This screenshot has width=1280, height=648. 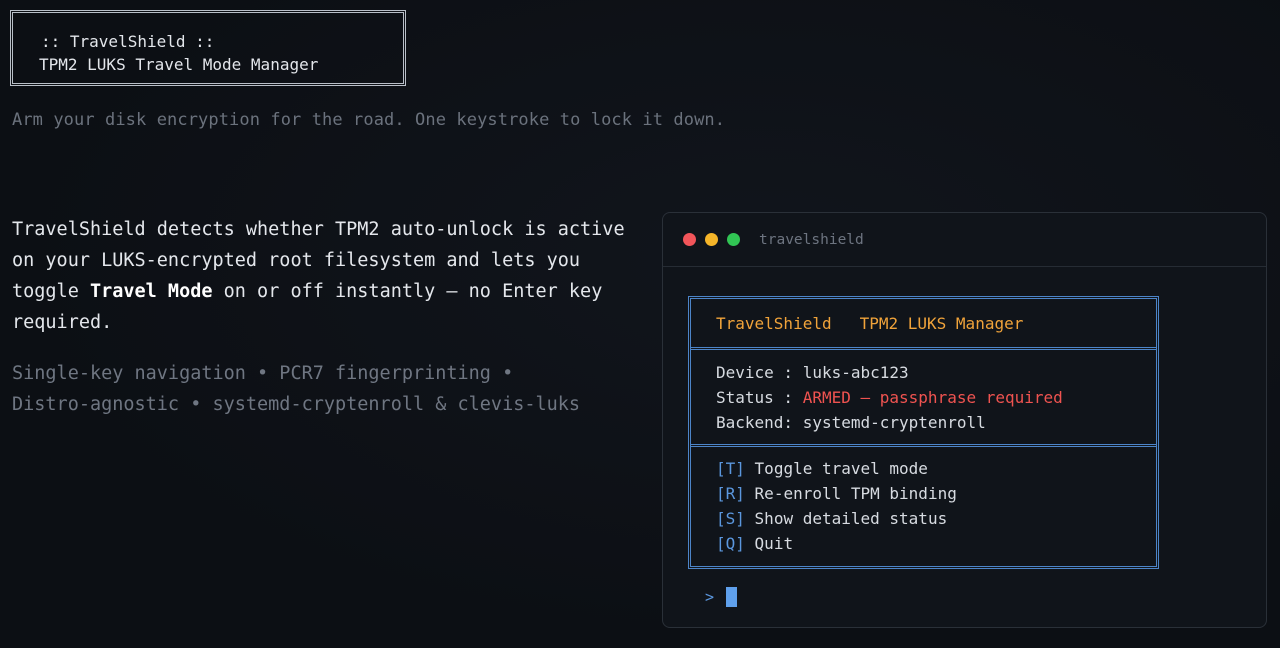 What do you see at coordinates (841, 468) in the screenshot?
I see `menu-label: Toggle travel mode` at bounding box center [841, 468].